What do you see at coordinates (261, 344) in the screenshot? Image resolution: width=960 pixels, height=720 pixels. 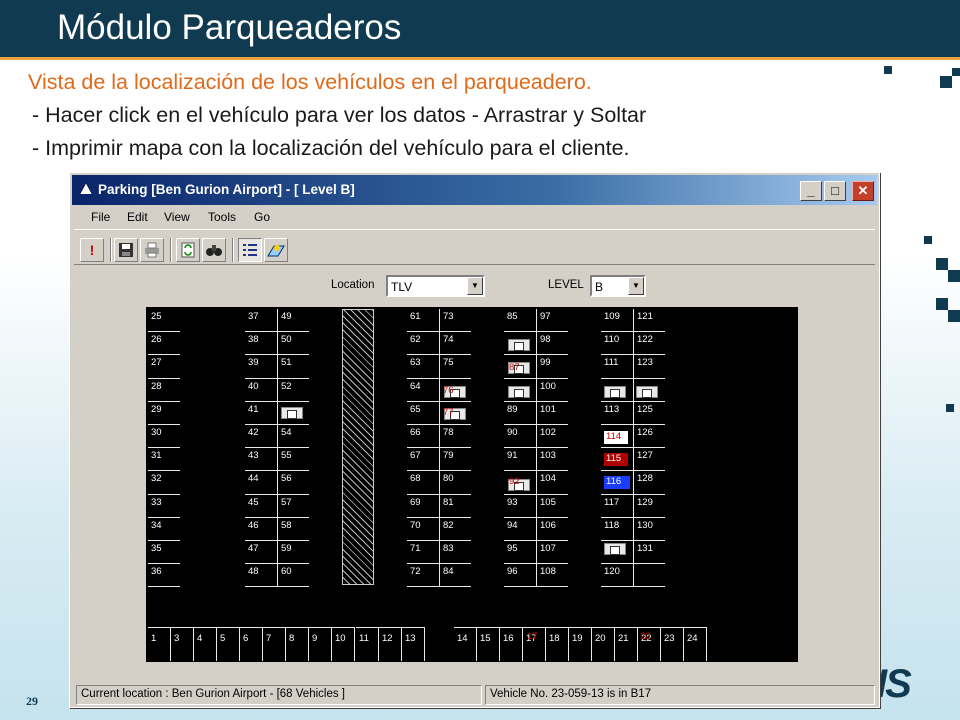 I see `parking-slot: 38` at bounding box center [261, 344].